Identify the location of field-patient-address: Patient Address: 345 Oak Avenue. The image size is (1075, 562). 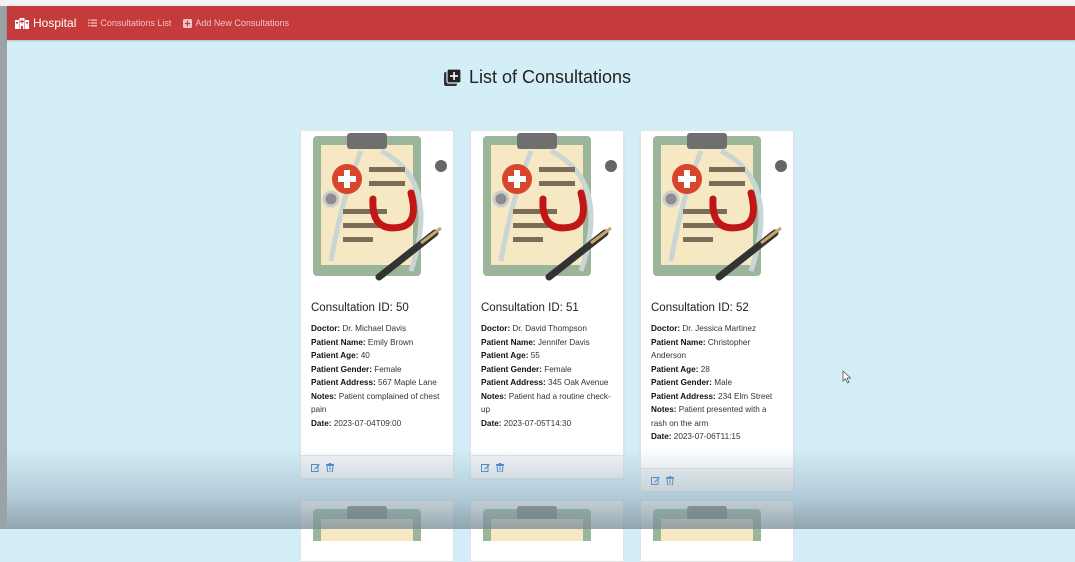
(545, 382).